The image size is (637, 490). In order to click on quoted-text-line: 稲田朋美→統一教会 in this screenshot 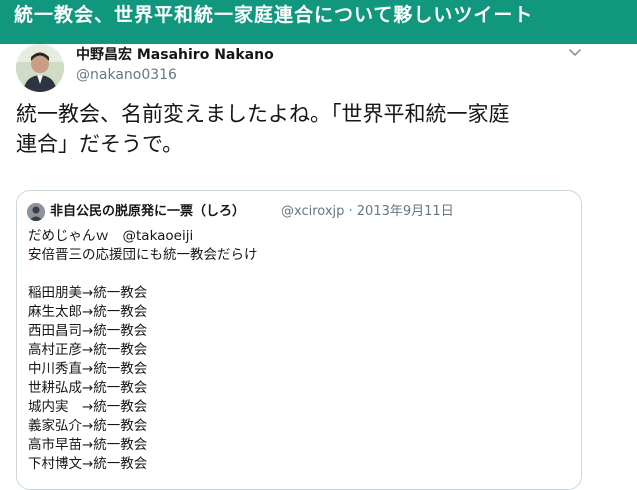, I will do `click(88, 293)`.